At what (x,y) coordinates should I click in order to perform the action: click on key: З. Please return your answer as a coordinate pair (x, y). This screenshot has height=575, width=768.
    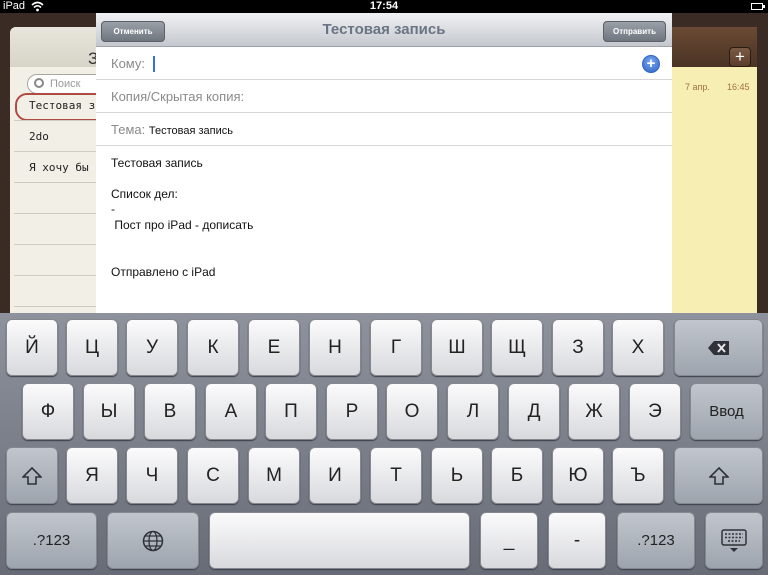
    Looking at the image, I should click on (578, 347).